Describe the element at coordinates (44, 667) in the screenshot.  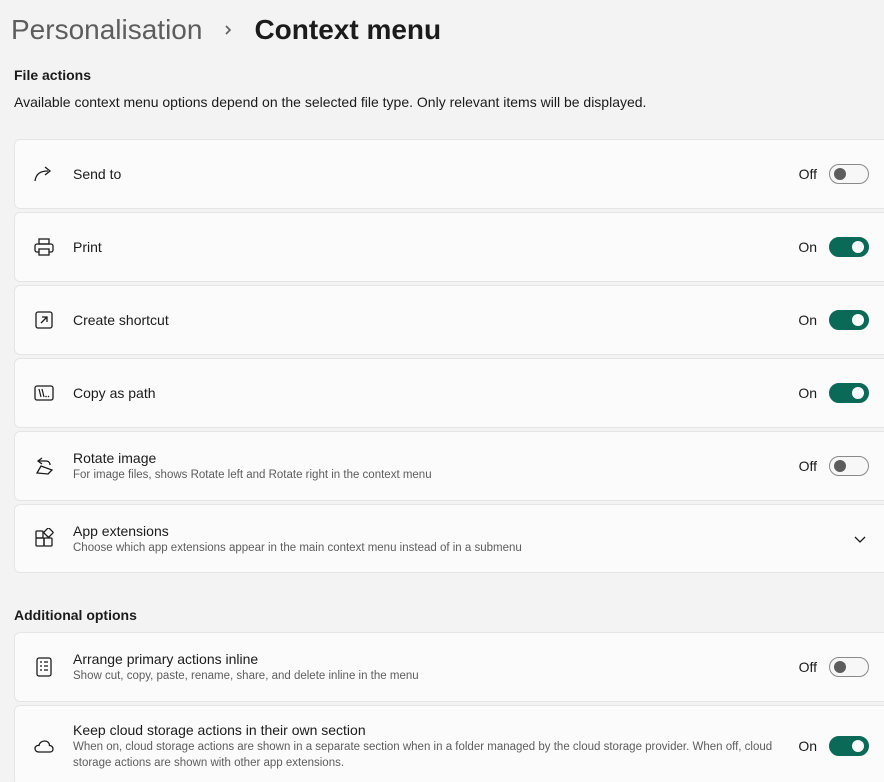
I see `list-icon` at that location.